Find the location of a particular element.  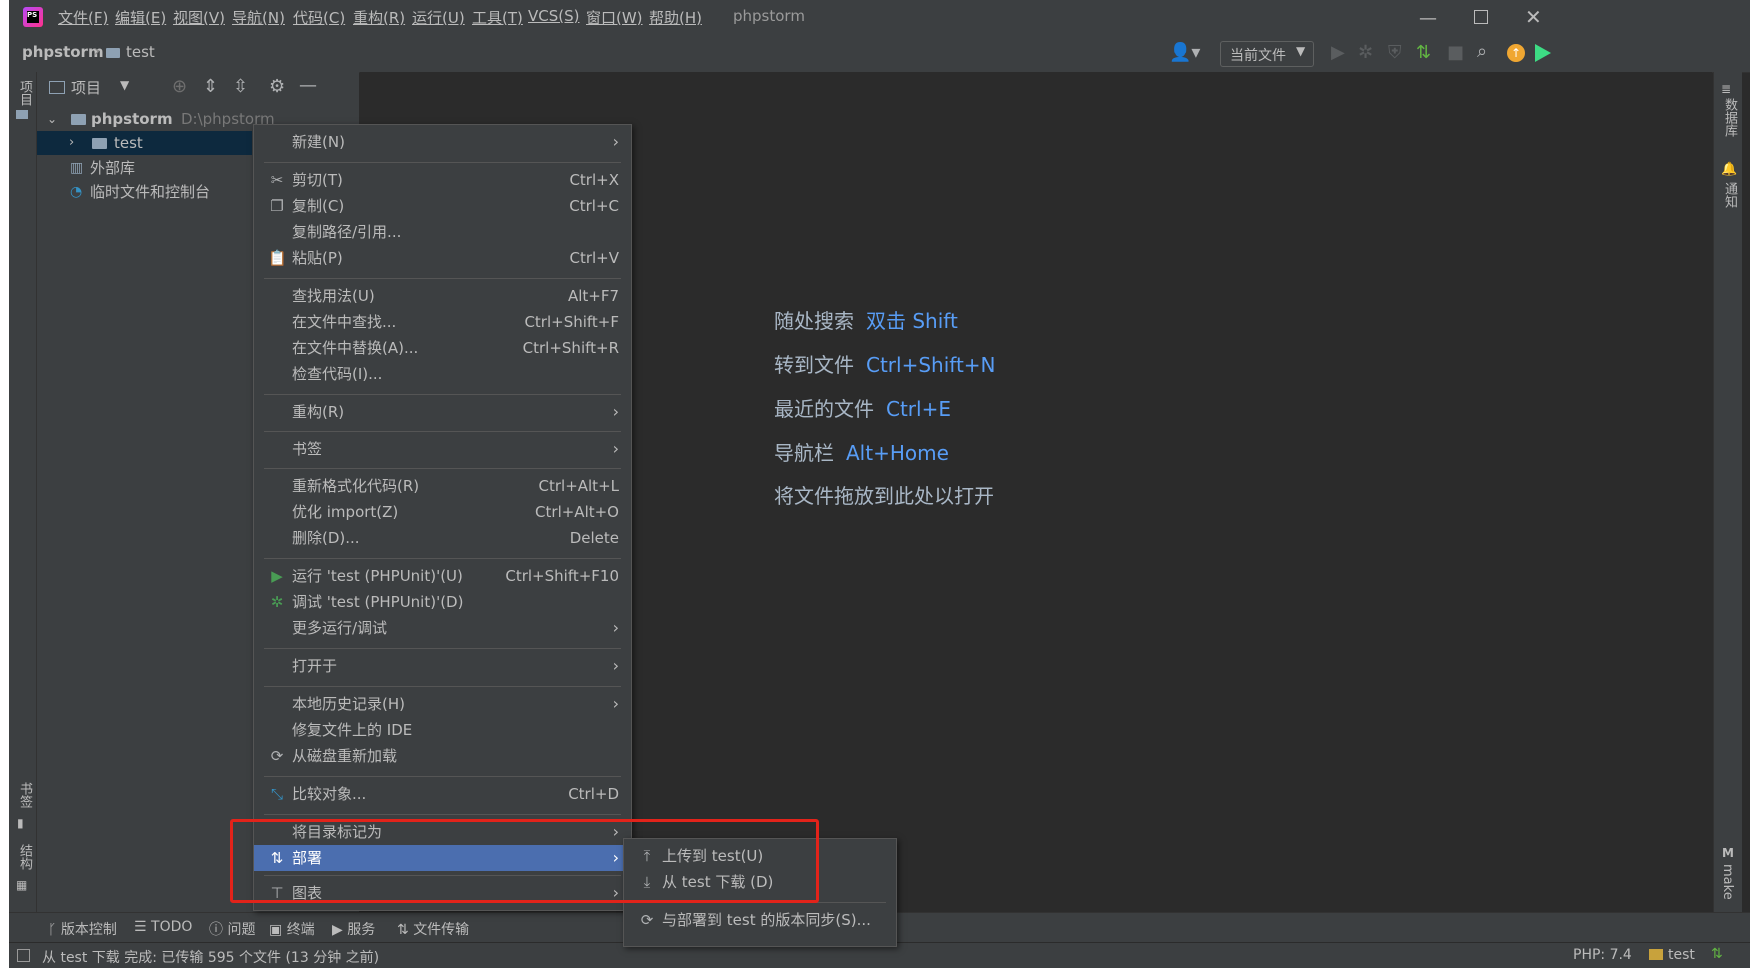

menu-more-run: 更多运行/调试 › is located at coordinates (442, 628).